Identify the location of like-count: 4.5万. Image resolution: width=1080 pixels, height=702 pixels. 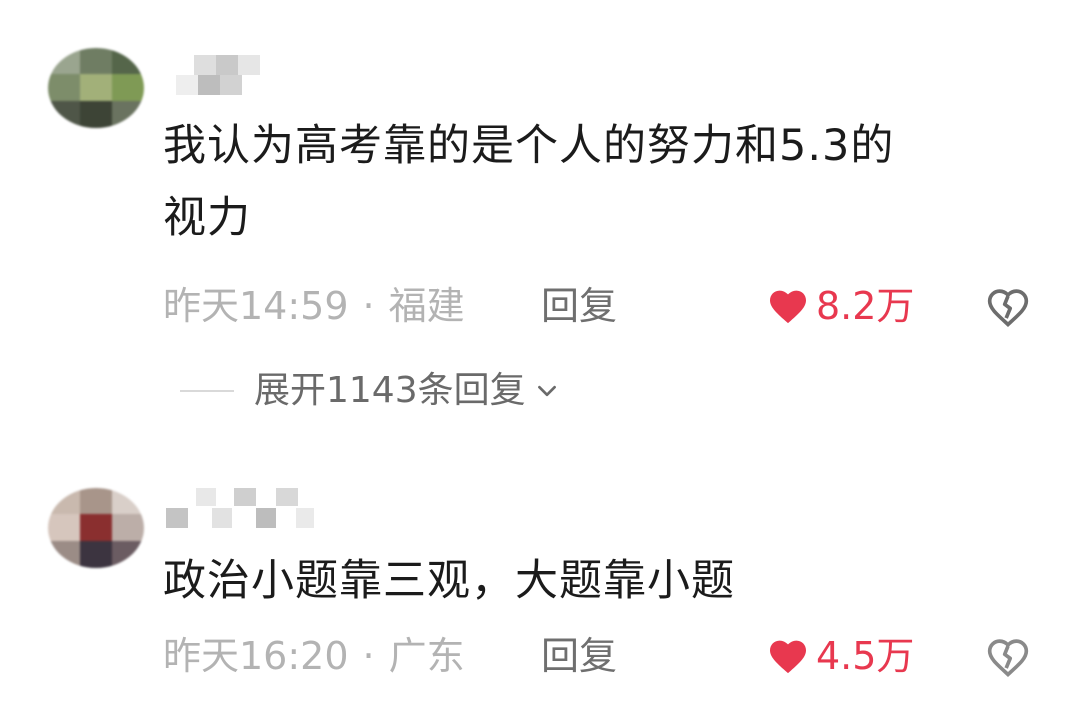
(865, 656).